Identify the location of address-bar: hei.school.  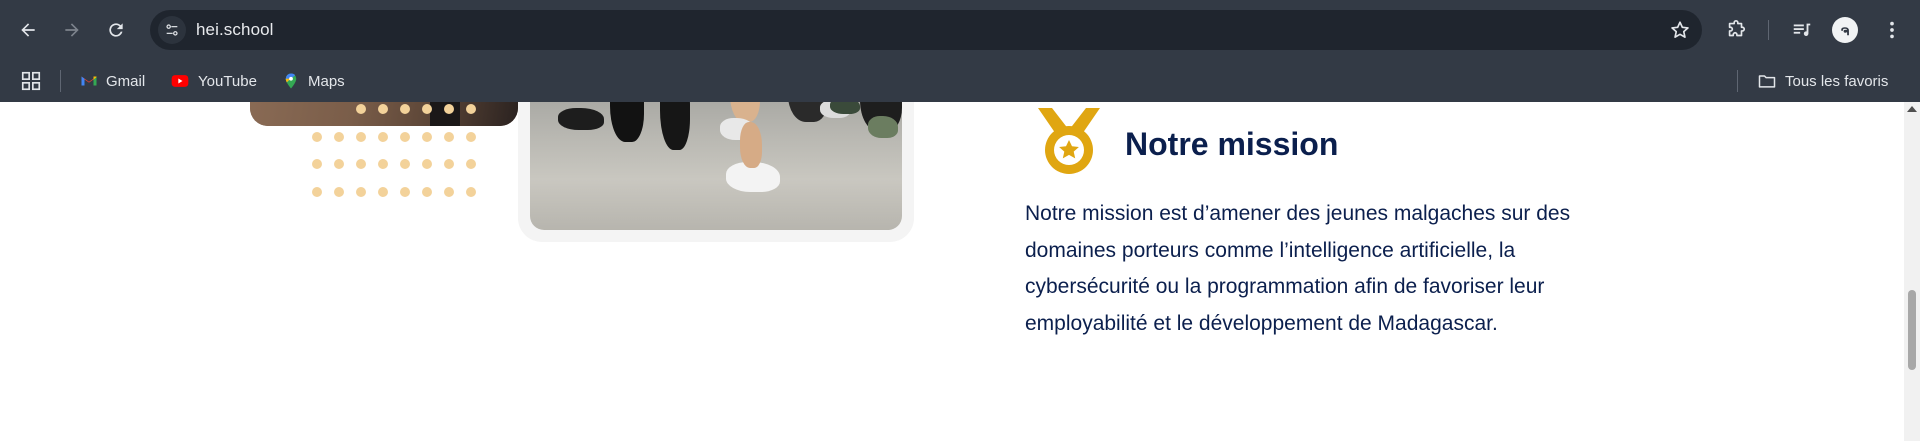
(926, 30).